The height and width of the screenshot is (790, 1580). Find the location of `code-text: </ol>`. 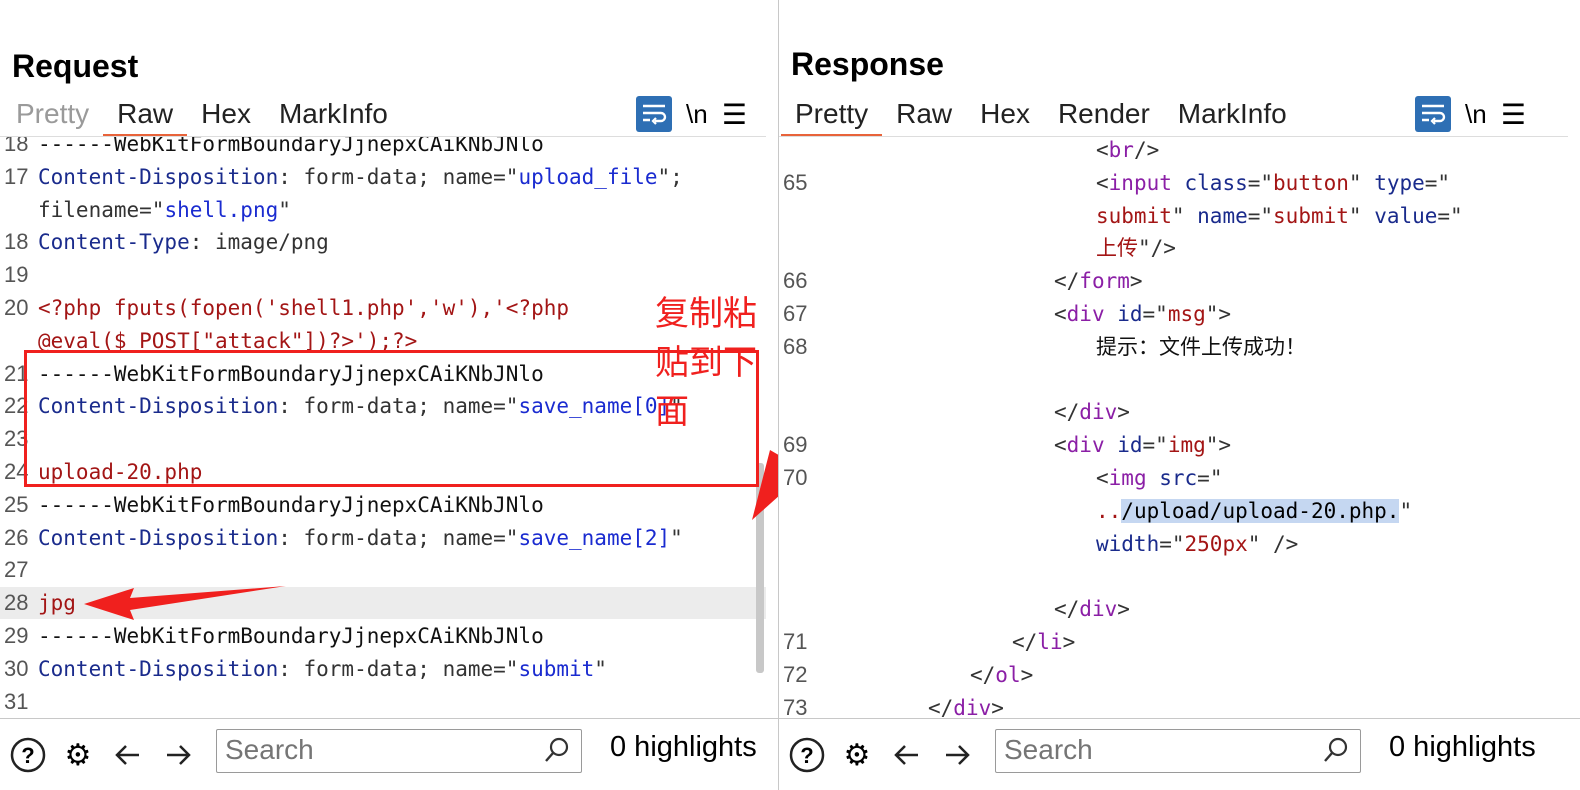

code-text: </ol> is located at coordinates (1001, 675).